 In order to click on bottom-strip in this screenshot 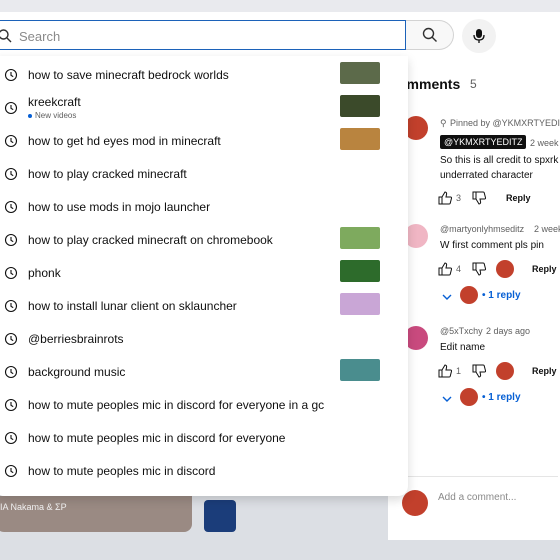, I will do `click(280, 550)`.